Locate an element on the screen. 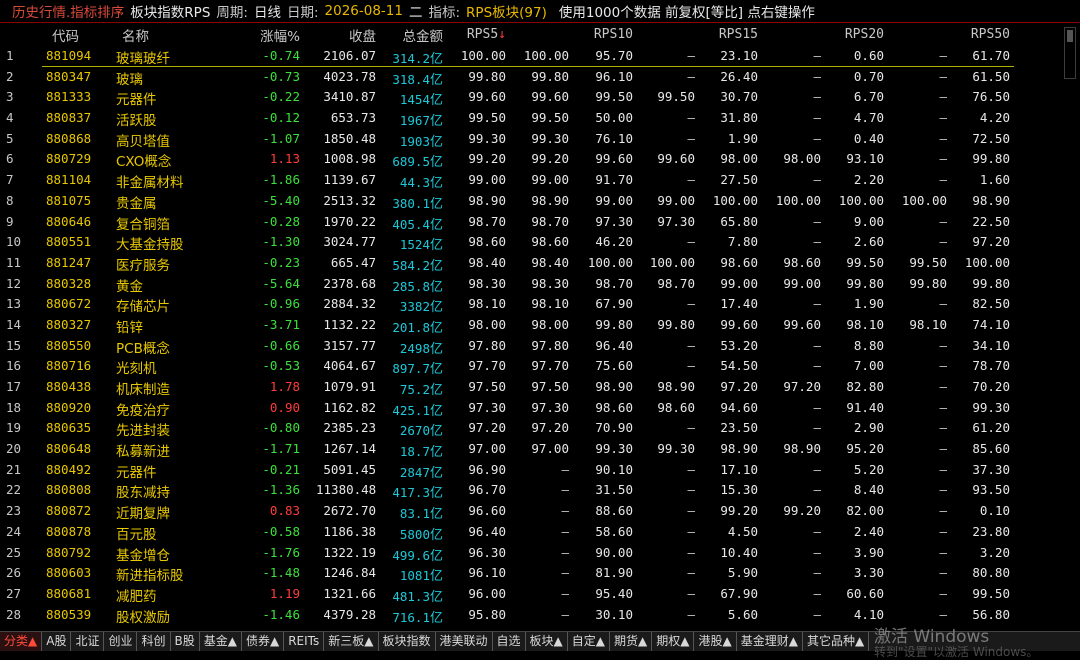 This screenshot has width=1080, height=660. col-header-rps10: RPS10 is located at coordinates (600, 34).